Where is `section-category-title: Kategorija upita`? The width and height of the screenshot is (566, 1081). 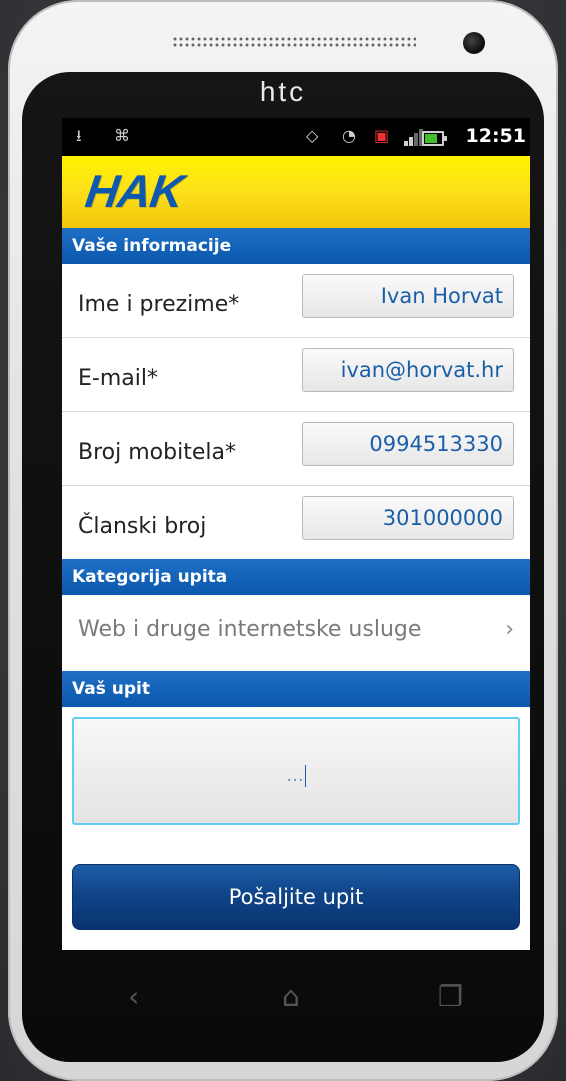
section-category-title: Kategorija upita is located at coordinates (296, 577).